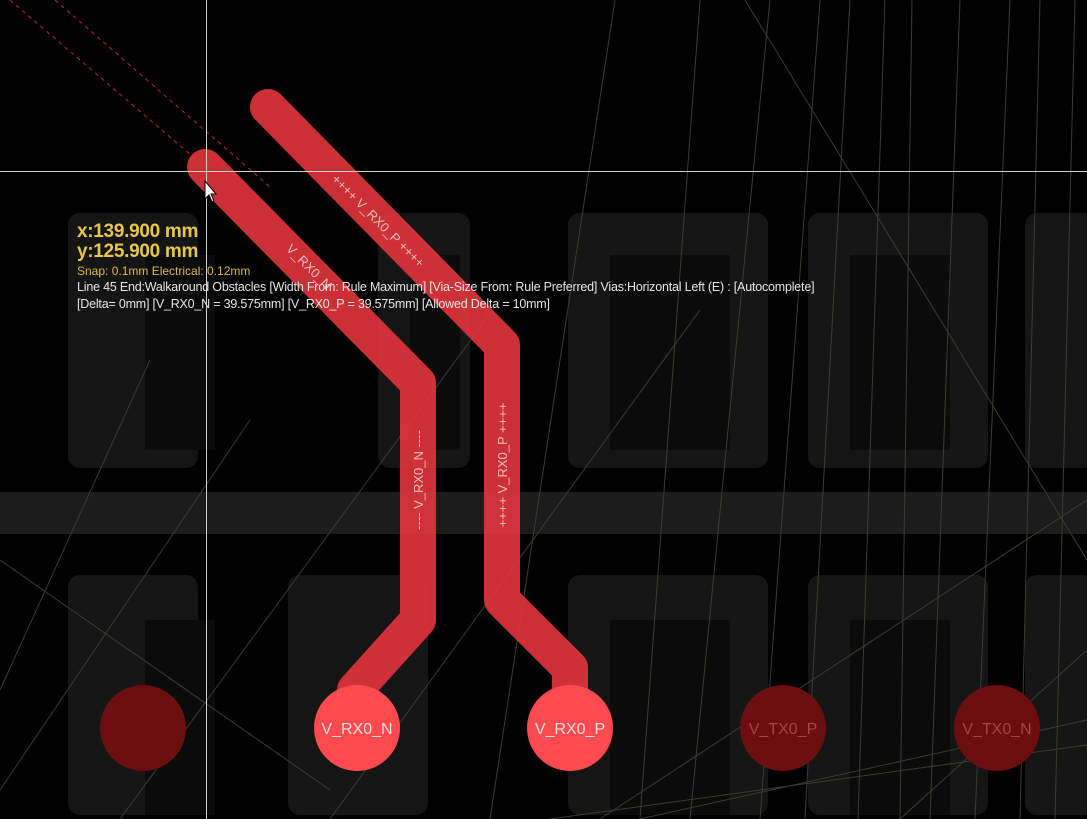 The height and width of the screenshot is (819, 1087). Describe the element at coordinates (996, 729) in the screenshot. I see `pad-label-v-tx0-n: V_TX0_N` at that location.